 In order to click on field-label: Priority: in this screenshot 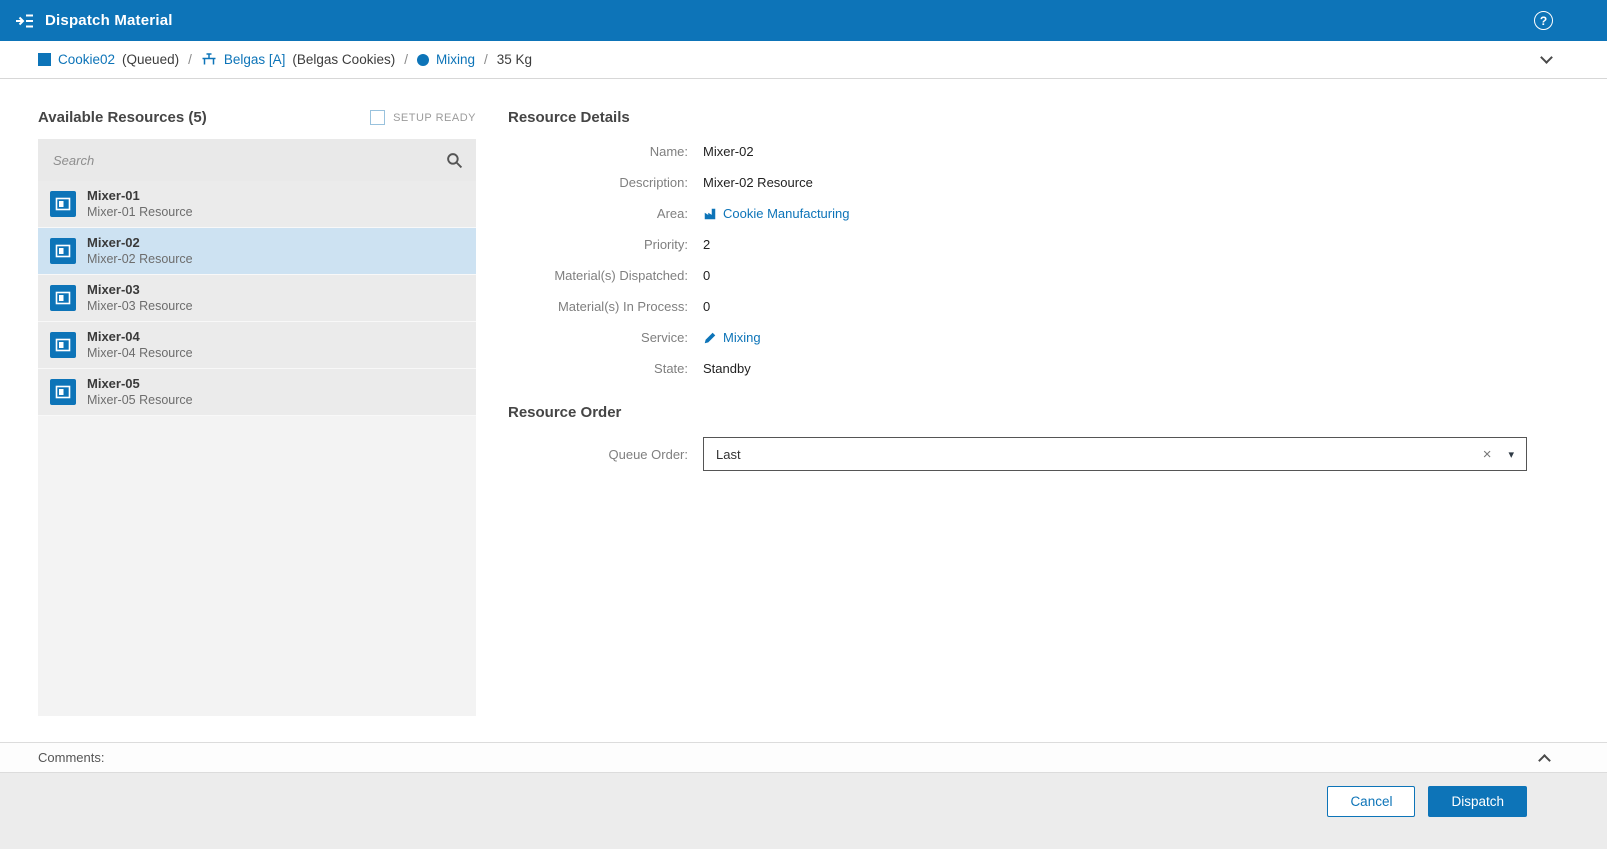, I will do `click(665, 244)`.